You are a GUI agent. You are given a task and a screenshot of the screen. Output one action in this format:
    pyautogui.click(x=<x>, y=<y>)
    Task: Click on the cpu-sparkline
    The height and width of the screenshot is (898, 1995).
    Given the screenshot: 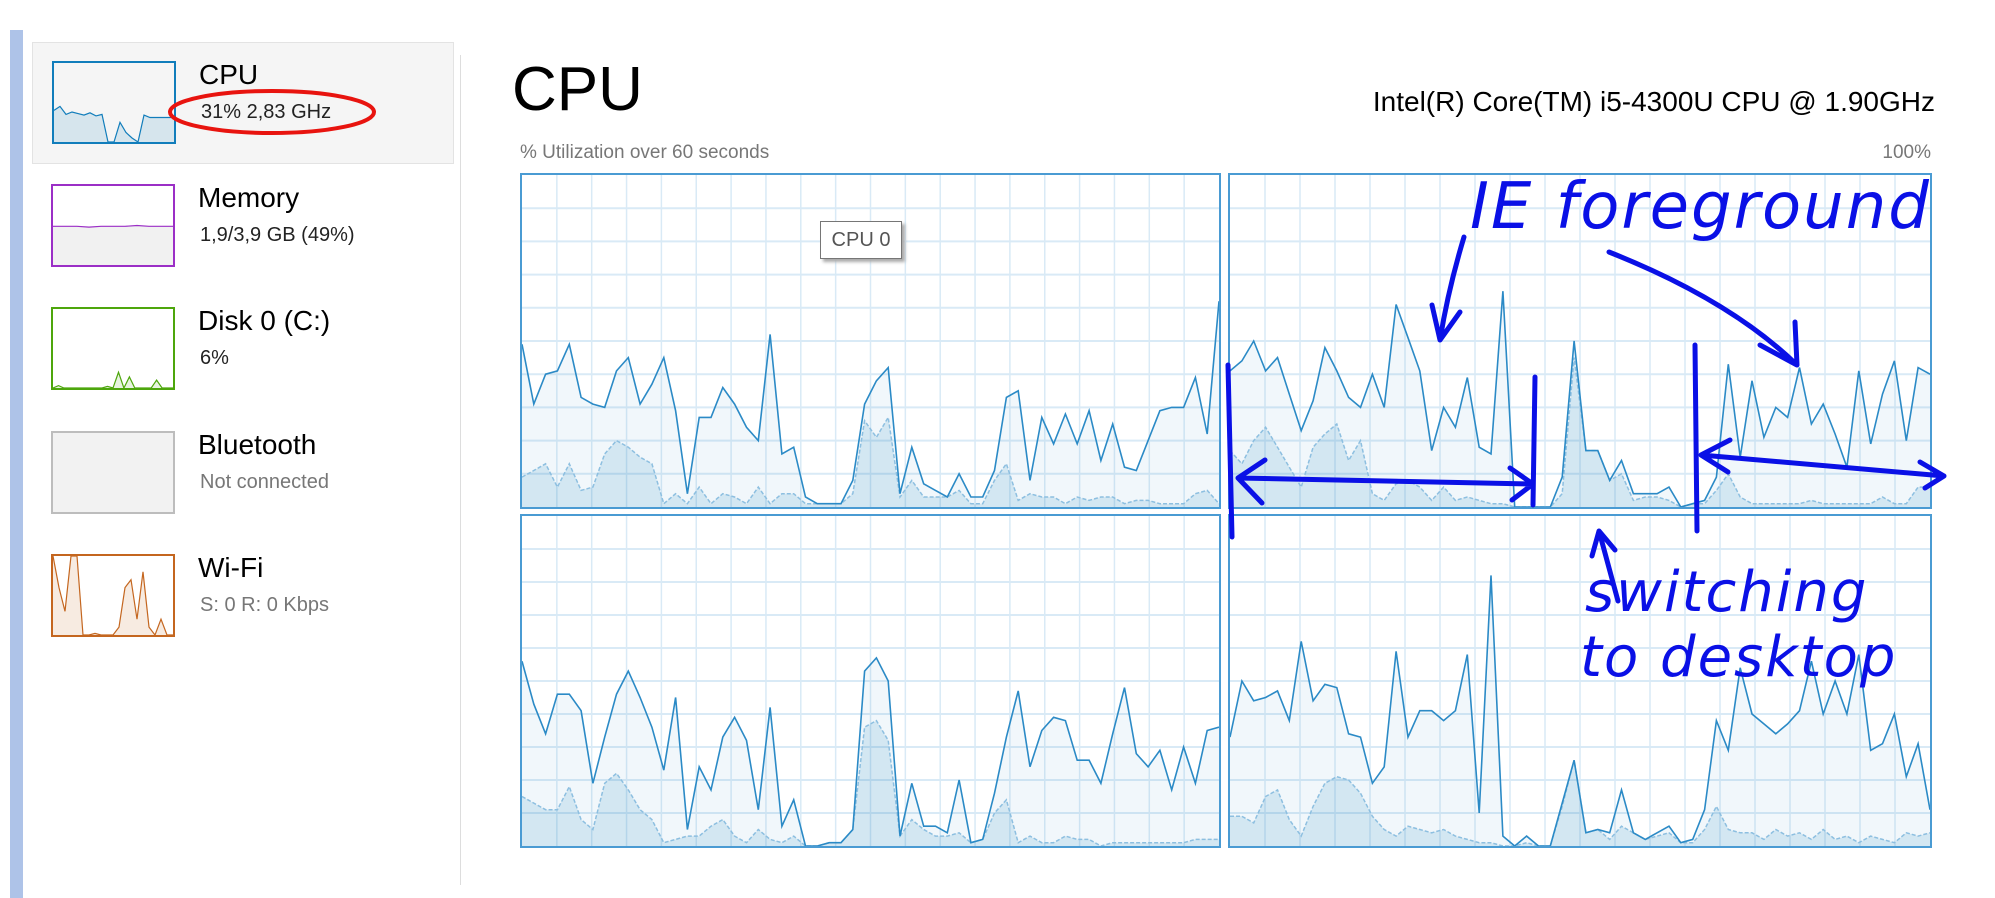 What is the action you would take?
    pyautogui.click(x=114, y=123)
    